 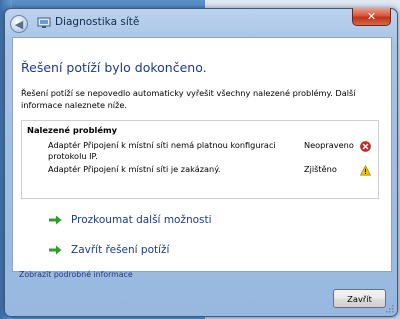 I want to click on close-button: Zavřít, so click(x=359, y=298).